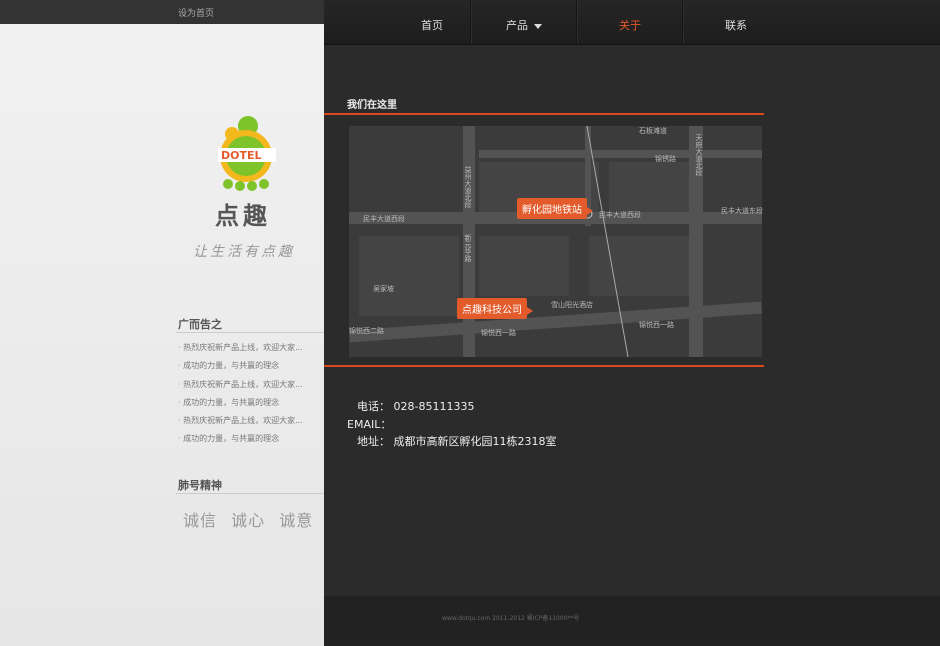 The height and width of the screenshot is (646, 940). I want to click on address-label: 地址：, so click(373, 441).